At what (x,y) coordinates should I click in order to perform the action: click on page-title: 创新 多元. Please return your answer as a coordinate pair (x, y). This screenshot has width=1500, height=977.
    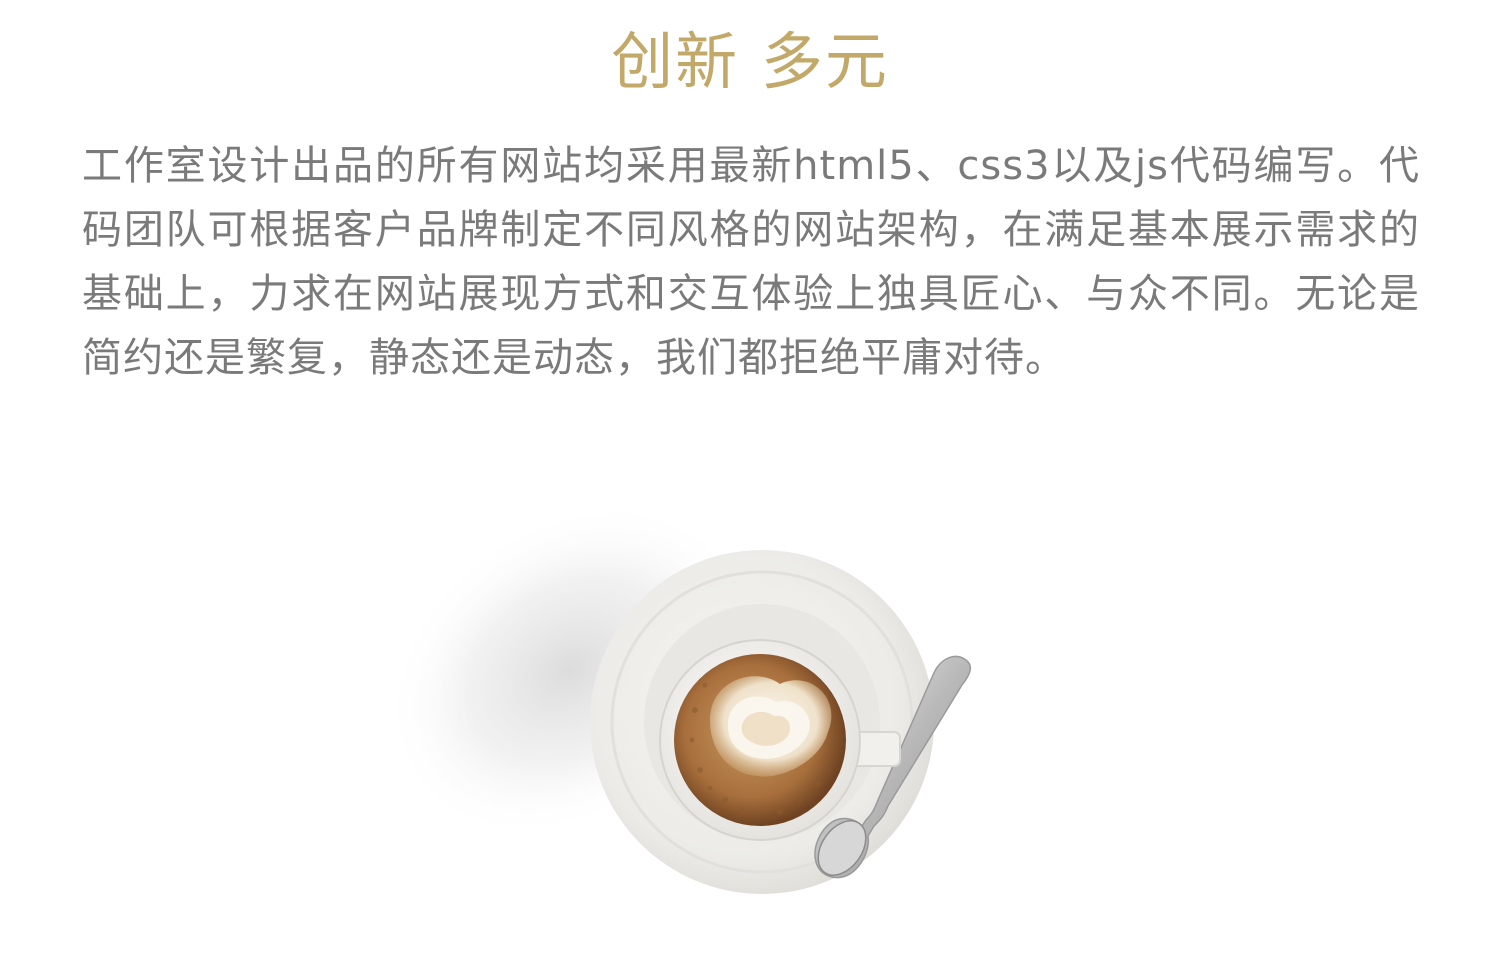
    Looking at the image, I should click on (750, 61).